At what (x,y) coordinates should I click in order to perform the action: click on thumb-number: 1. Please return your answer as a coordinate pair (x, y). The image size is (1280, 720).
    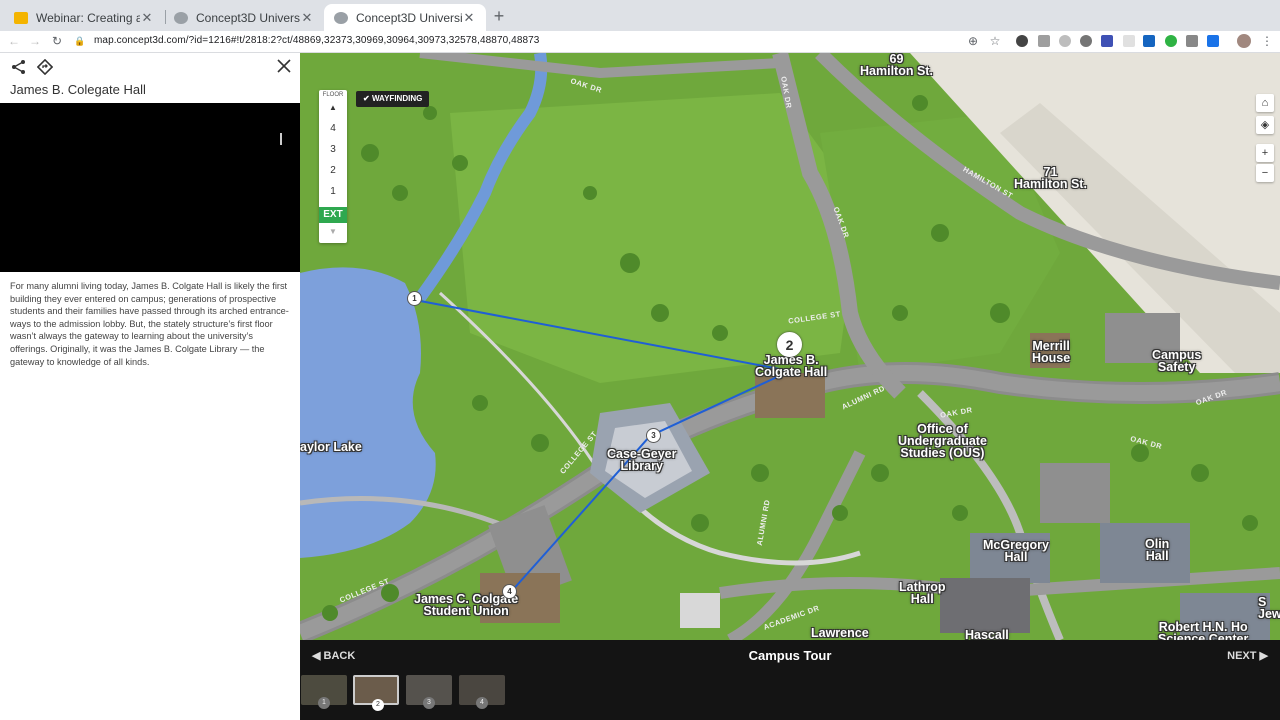
    Looking at the image, I should click on (324, 703).